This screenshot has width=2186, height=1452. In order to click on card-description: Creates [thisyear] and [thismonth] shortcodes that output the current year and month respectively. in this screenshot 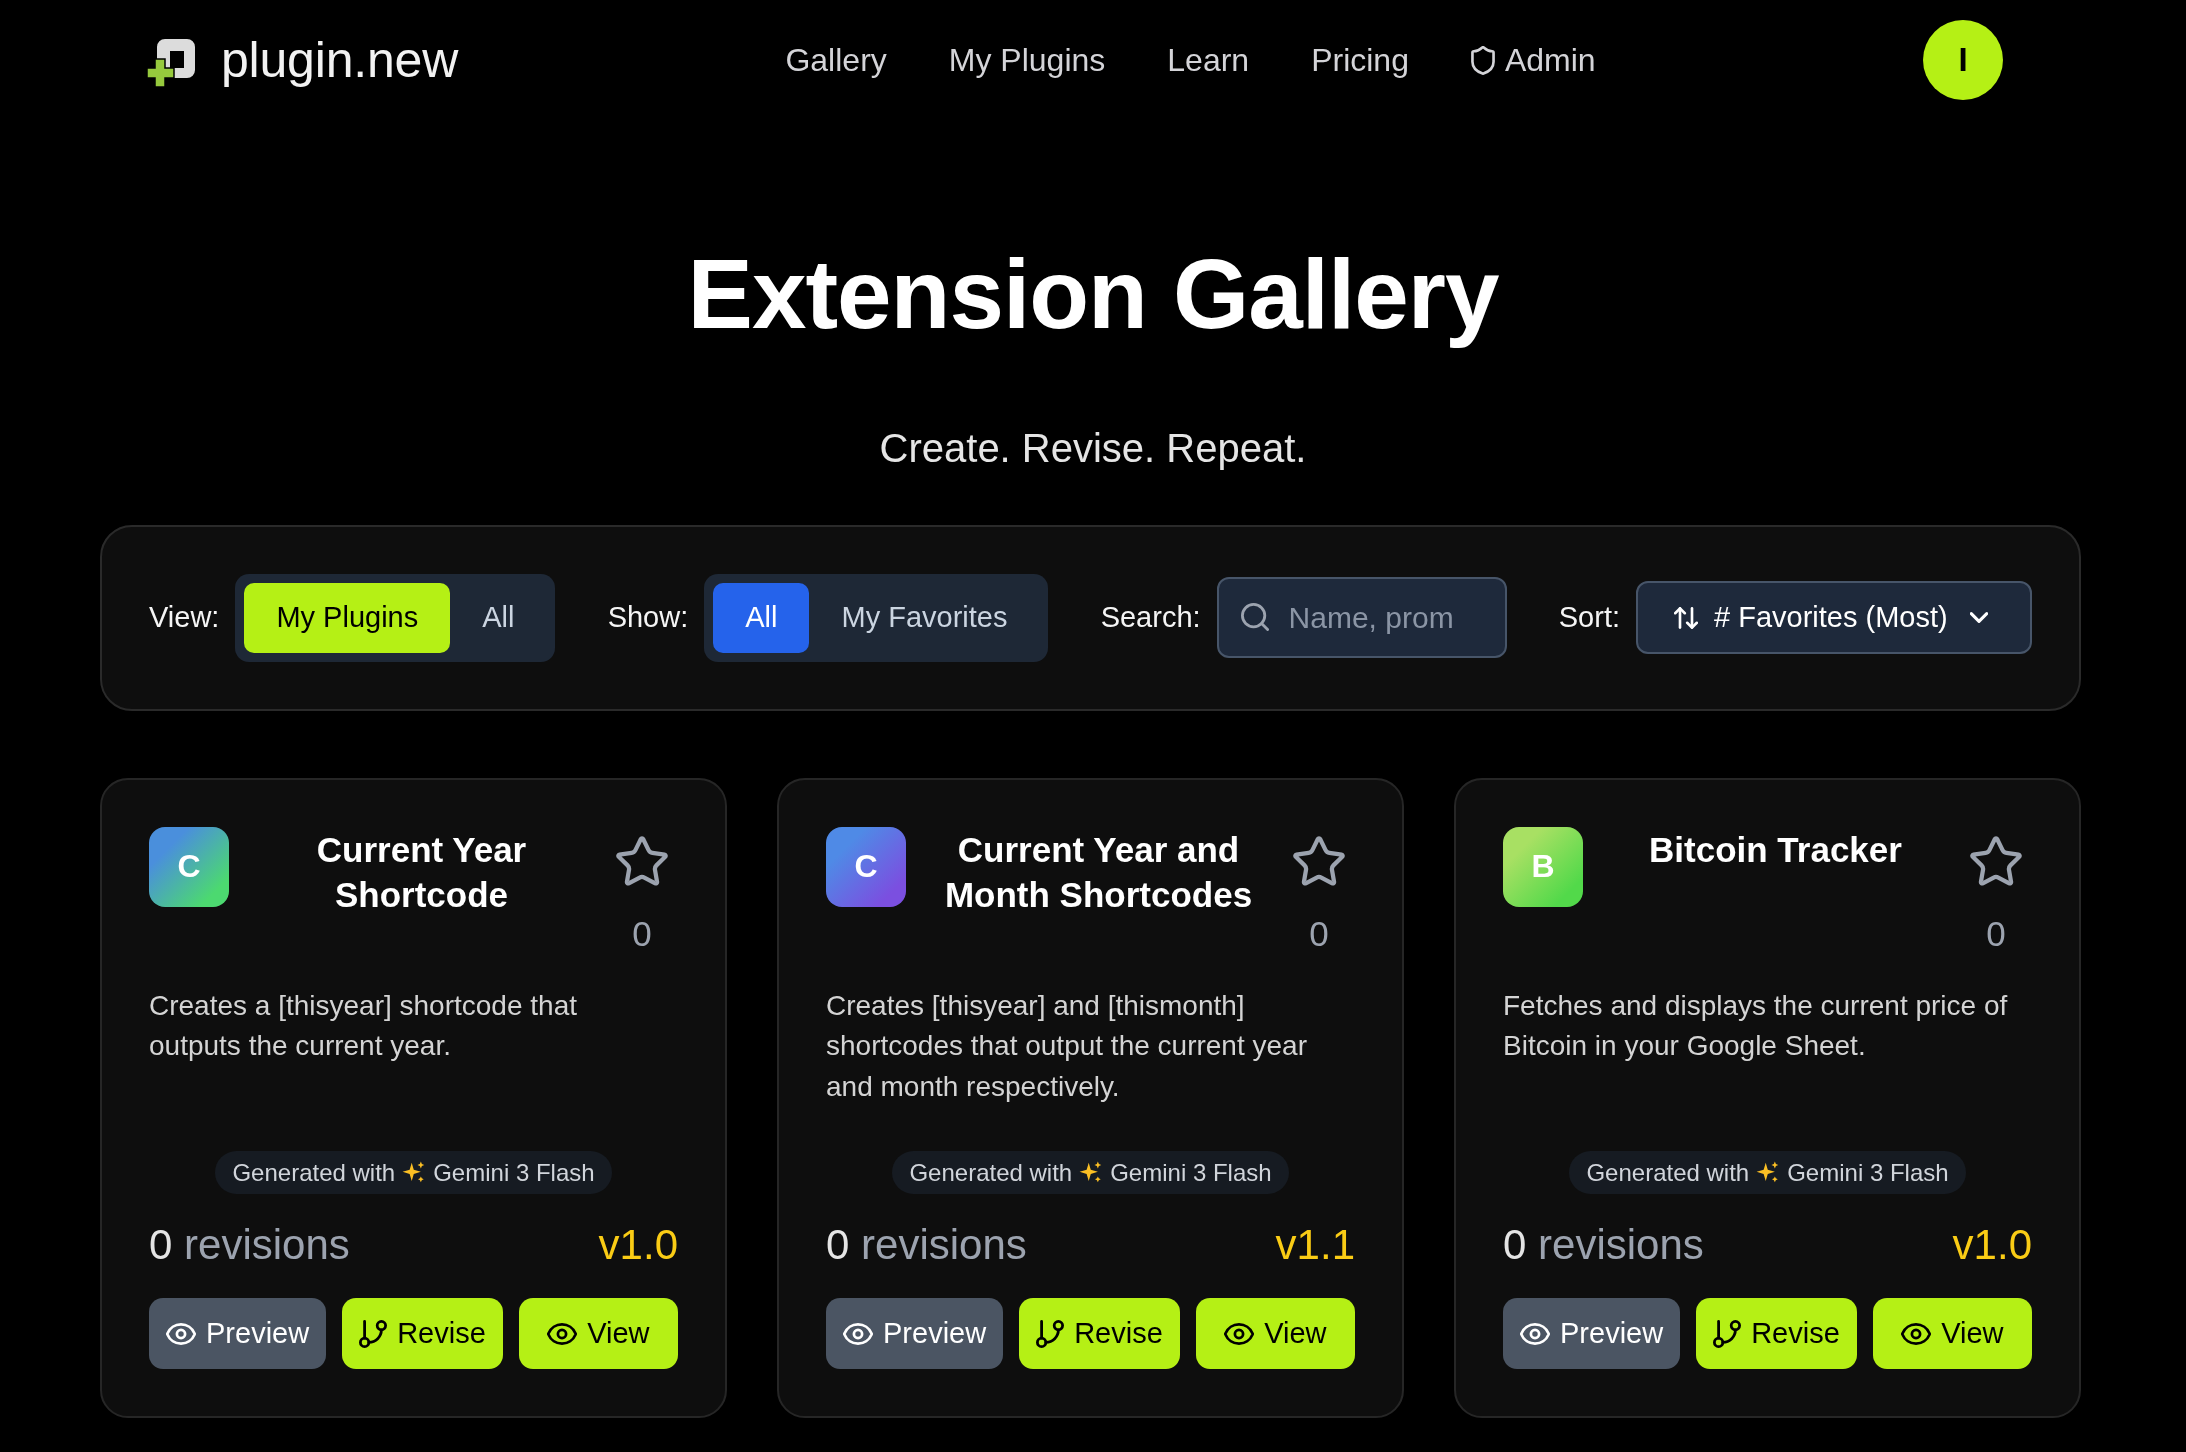, I will do `click(1067, 1046)`.